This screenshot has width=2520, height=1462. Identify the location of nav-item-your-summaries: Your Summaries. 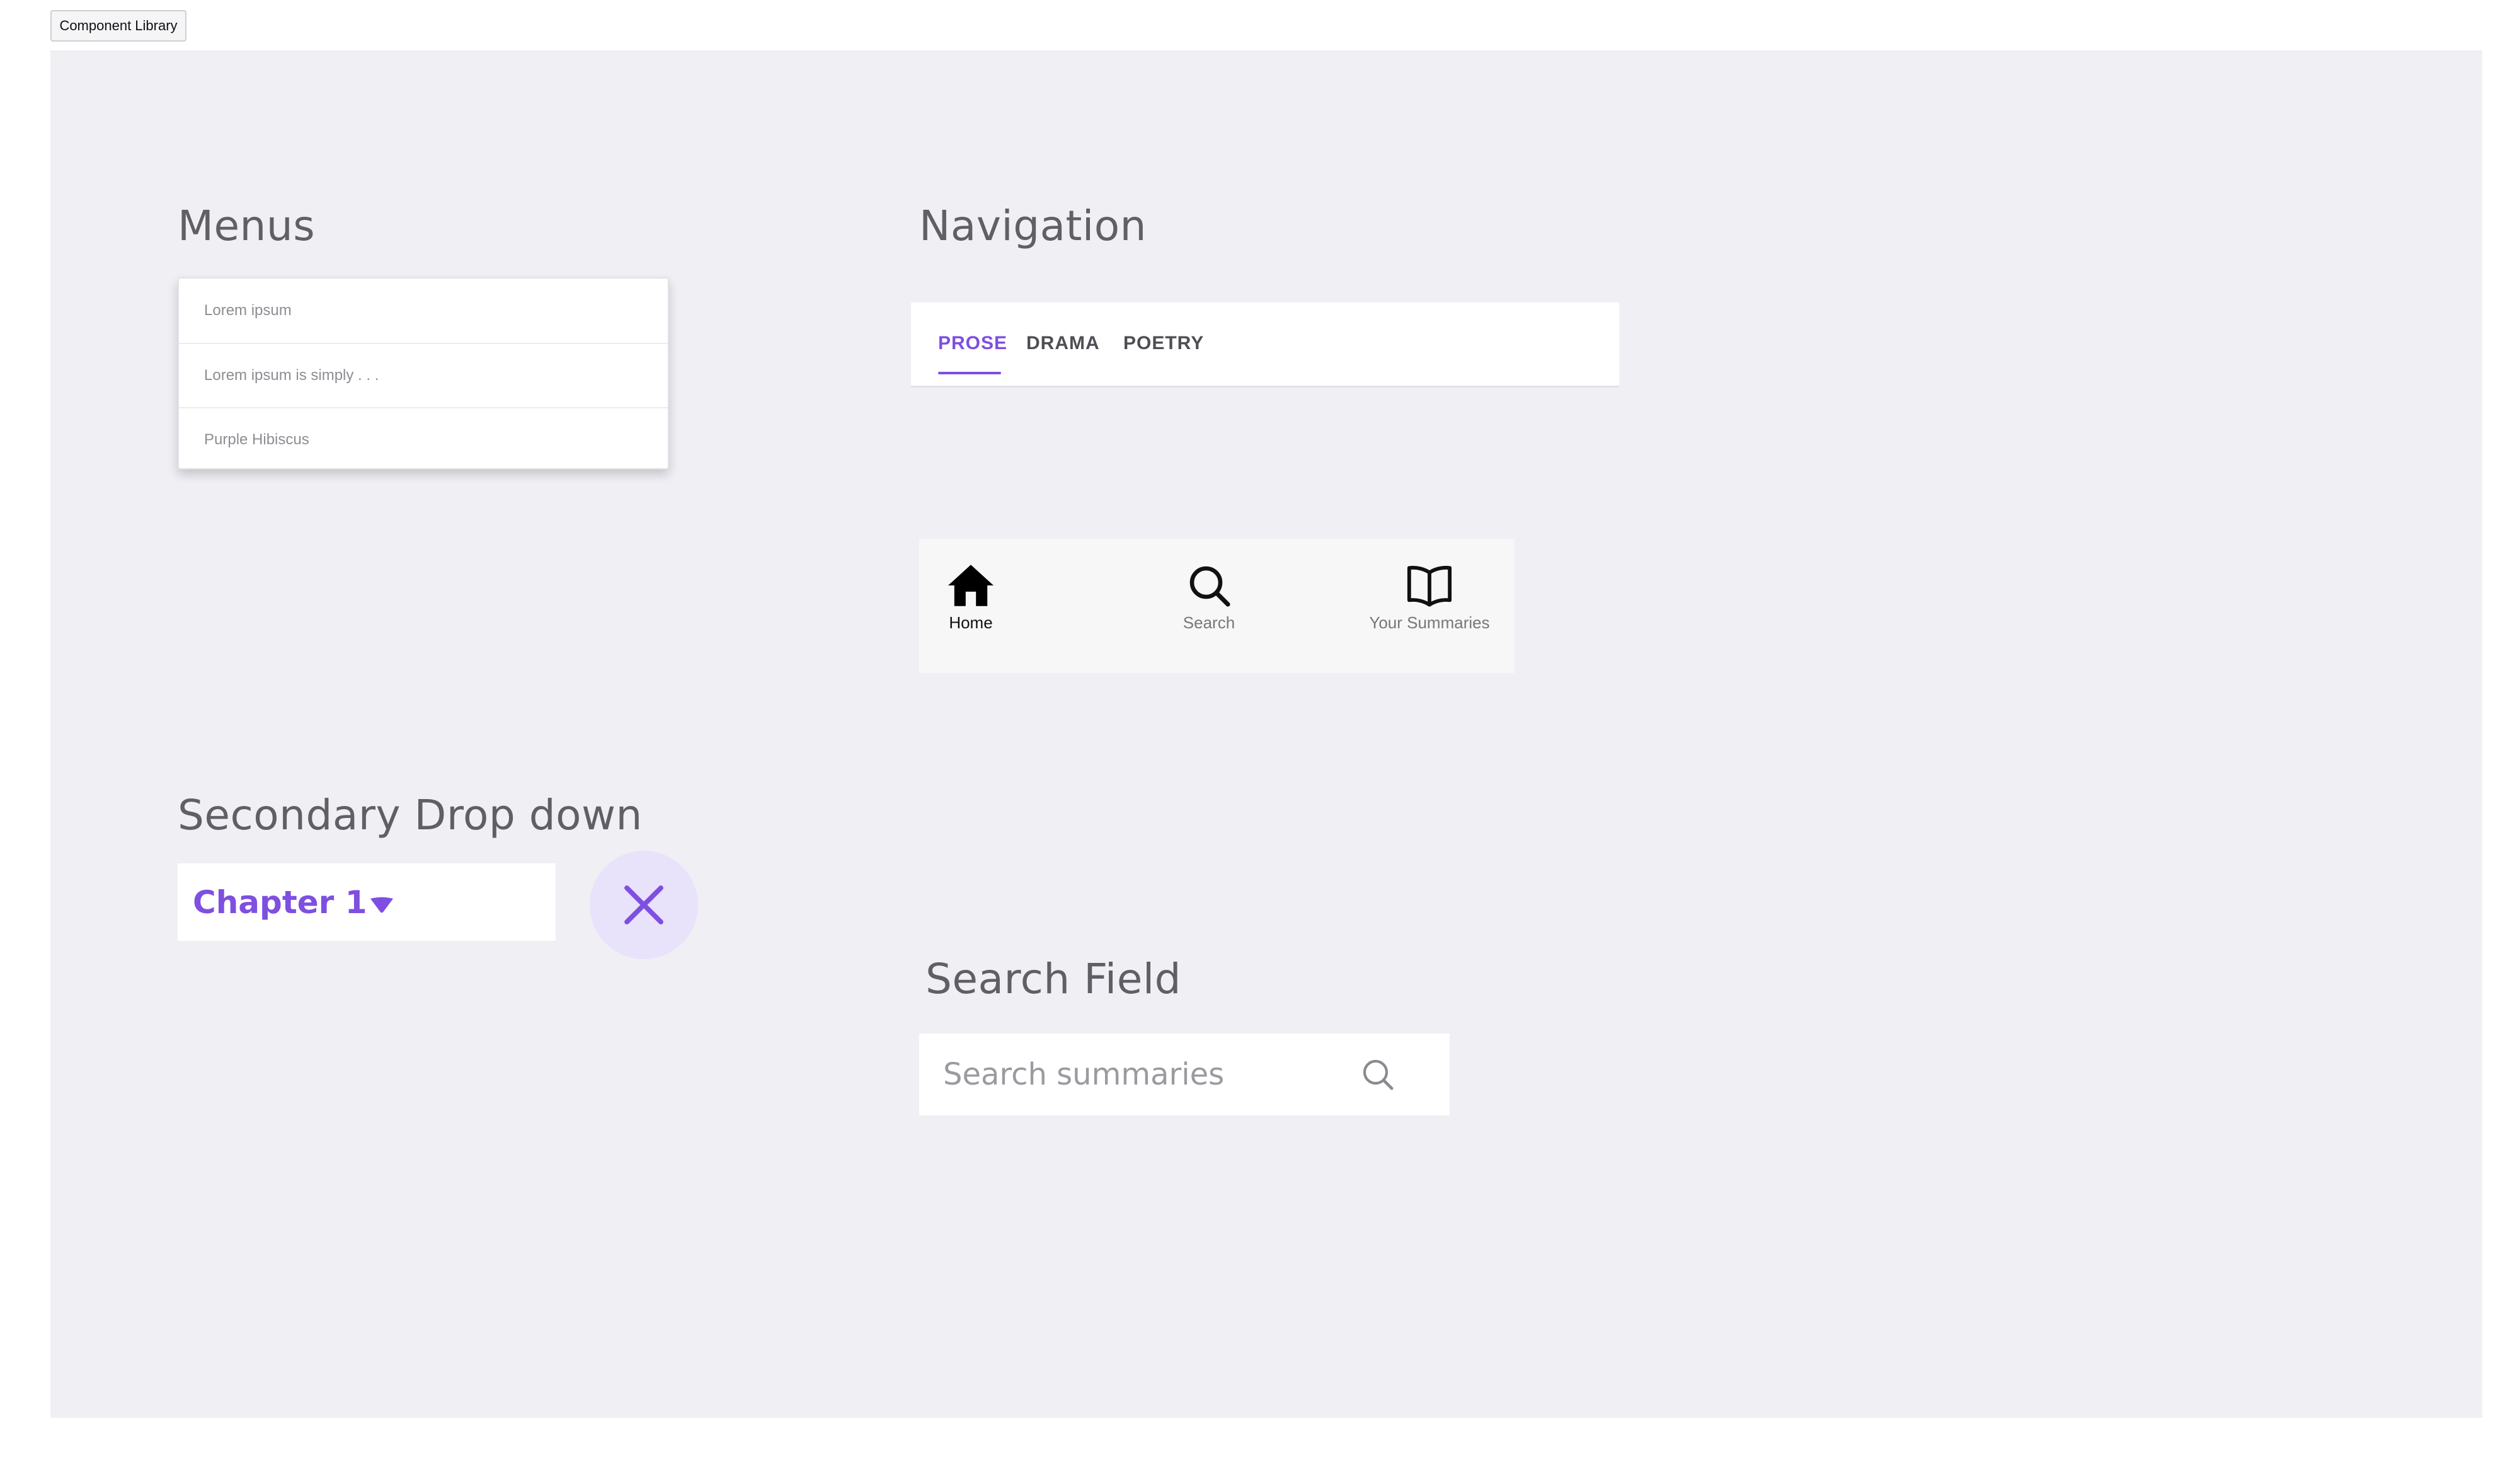
(1429, 606).